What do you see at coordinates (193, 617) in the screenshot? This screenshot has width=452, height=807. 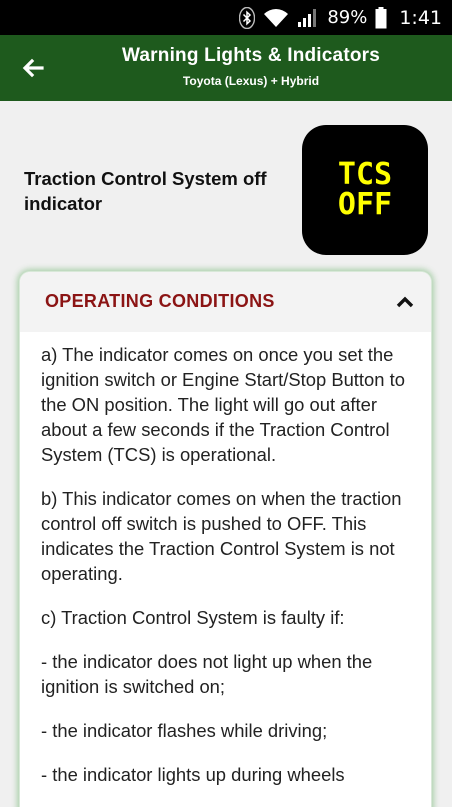 I see `condition-paragraph: c) Traction Control System is faulty if:` at bounding box center [193, 617].